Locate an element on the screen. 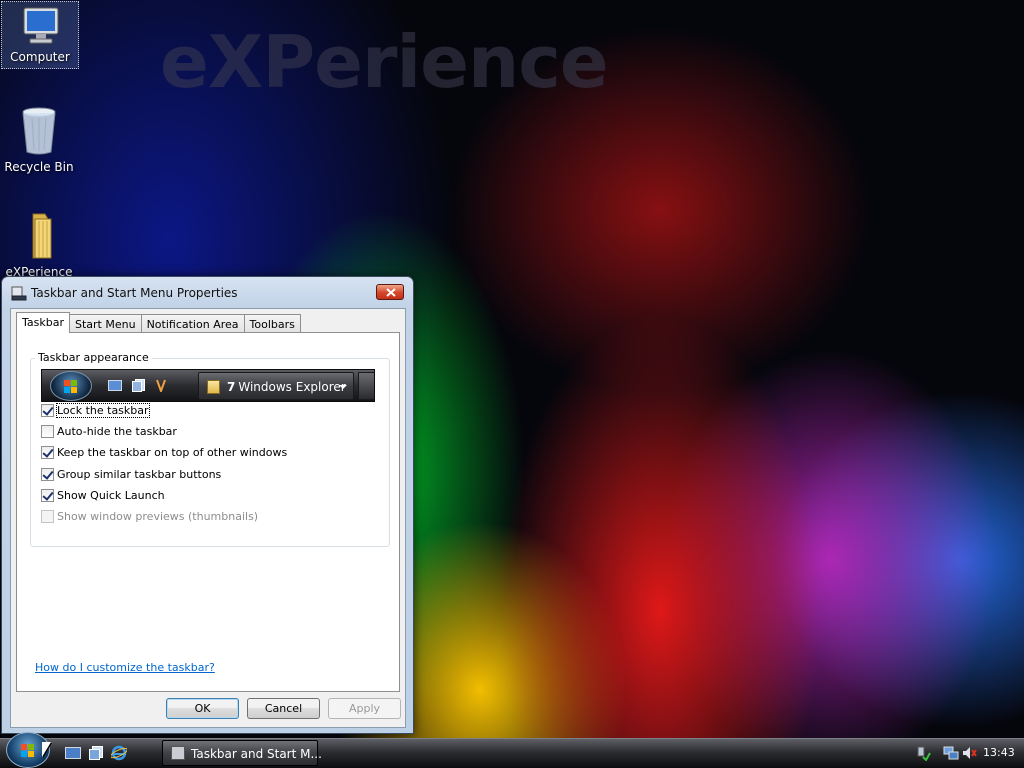 This screenshot has height=768, width=1024. checkbox-label: Keep the taskbar on top of other windows is located at coordinates (172, 452).